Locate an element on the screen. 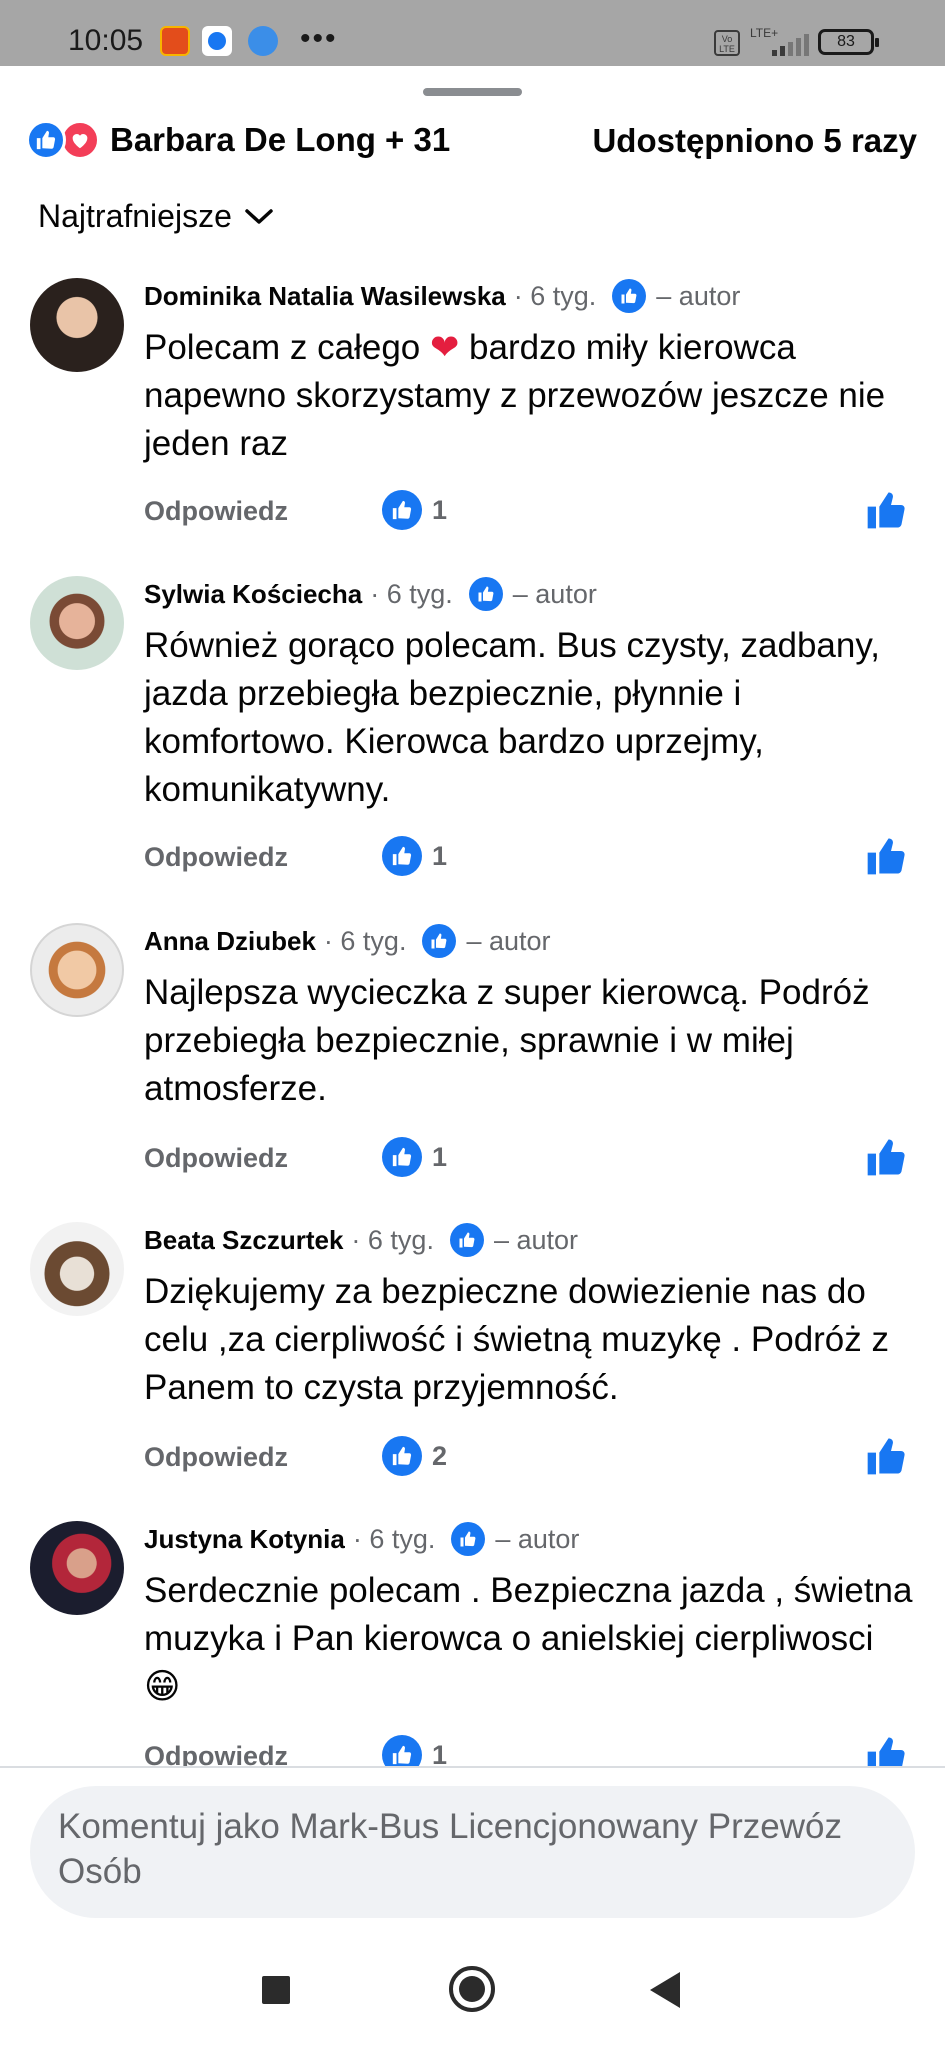  back-button is located at coordinates (665, 1990).